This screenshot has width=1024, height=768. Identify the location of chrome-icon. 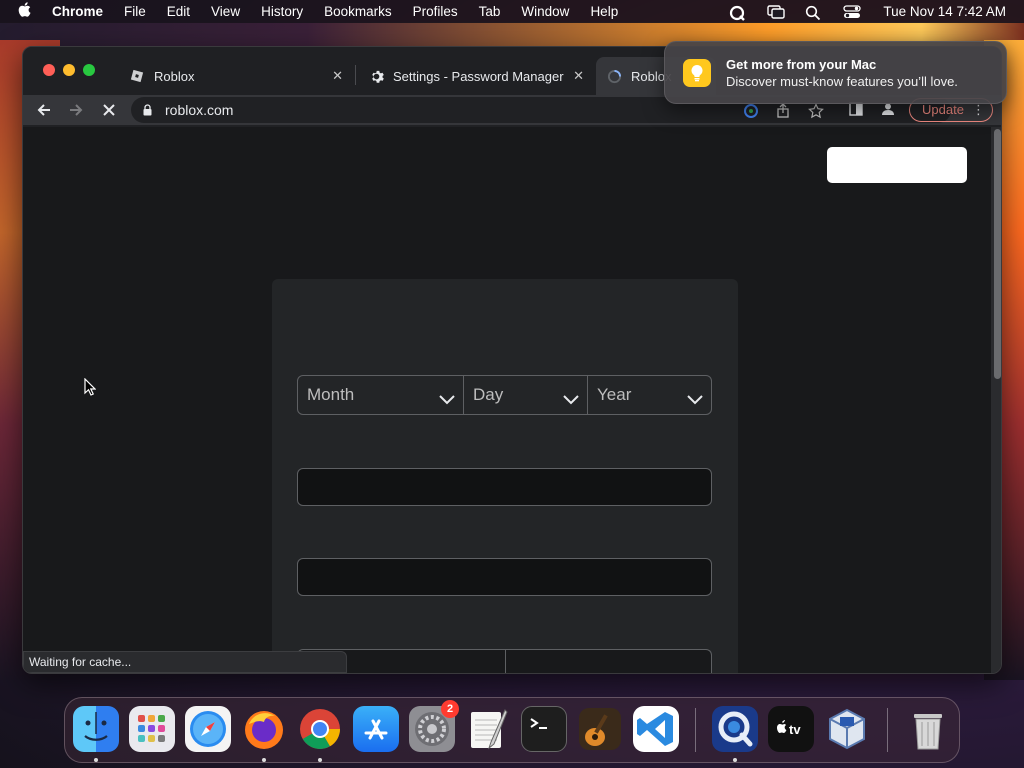
(320, 729).